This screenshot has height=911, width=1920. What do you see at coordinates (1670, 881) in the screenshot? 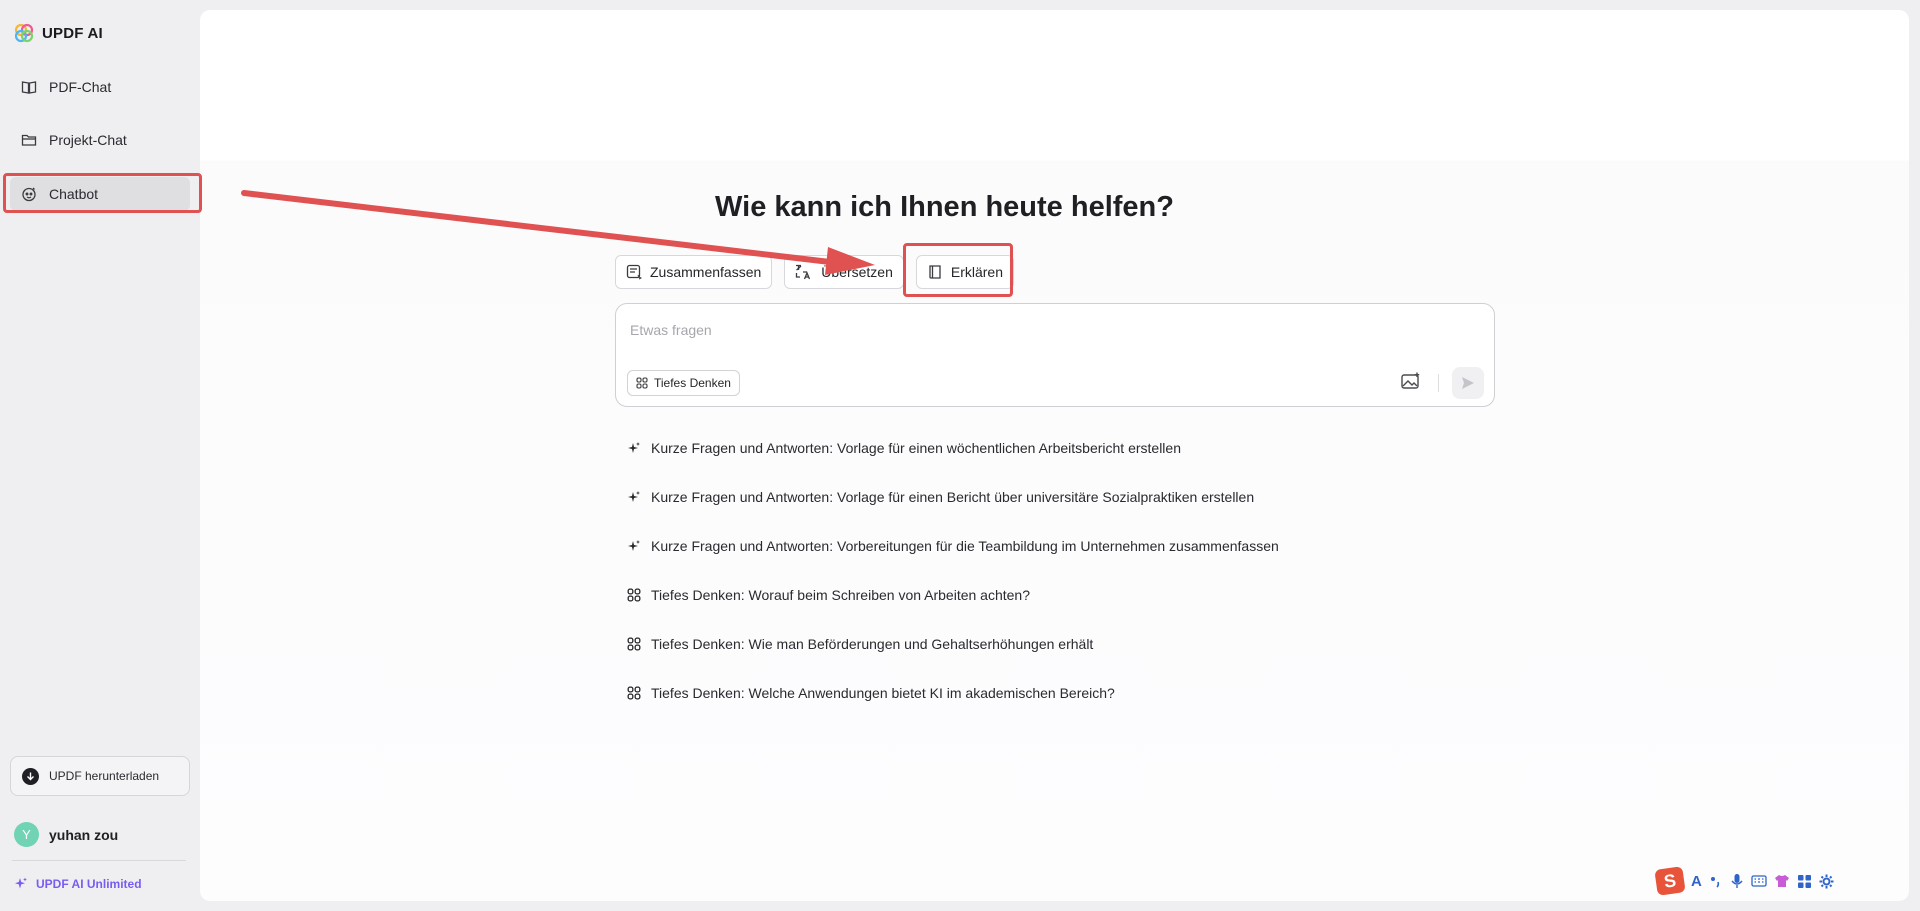
I see `sogou-logo-icon: S` at bounding box center [1670, 881].